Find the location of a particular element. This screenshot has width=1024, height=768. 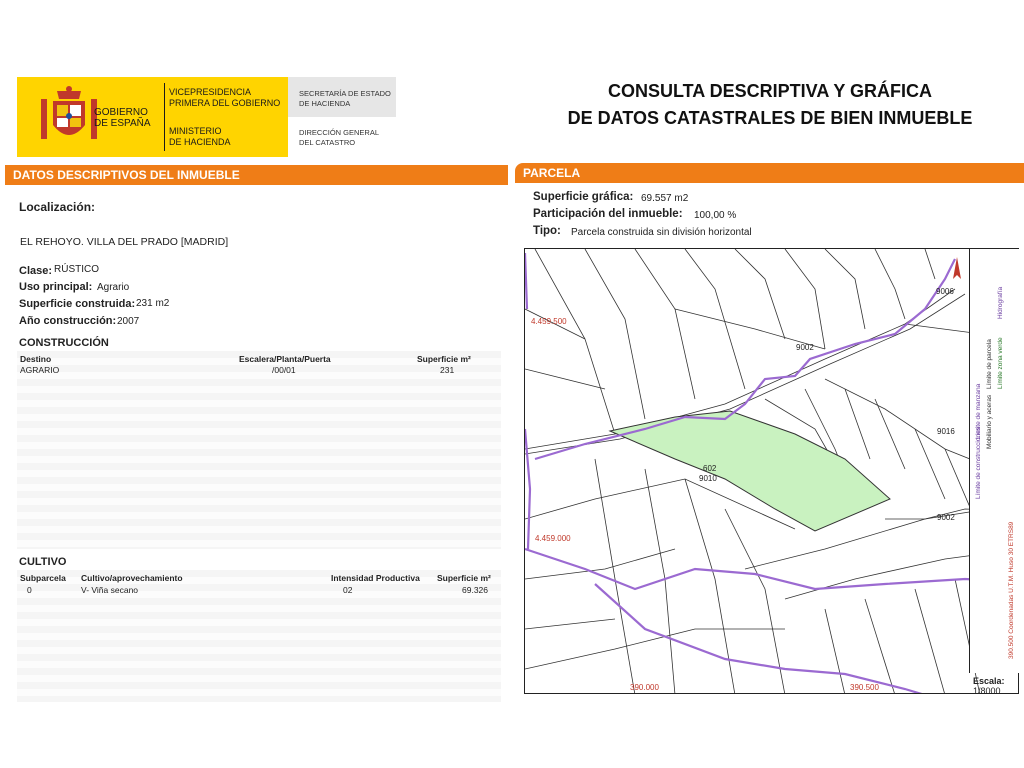

title-line2: DE DATOS CATASTRALES DE BIEN INMUEBLE is located at coordinates (770, 118).